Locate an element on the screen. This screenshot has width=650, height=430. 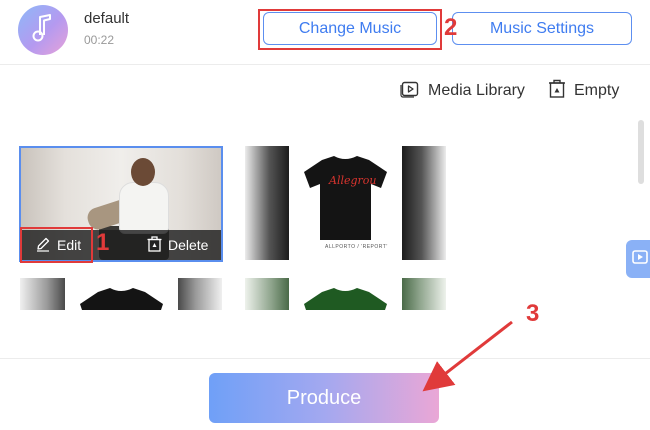
empty-label: Empty is located at coordinates (597, 90).